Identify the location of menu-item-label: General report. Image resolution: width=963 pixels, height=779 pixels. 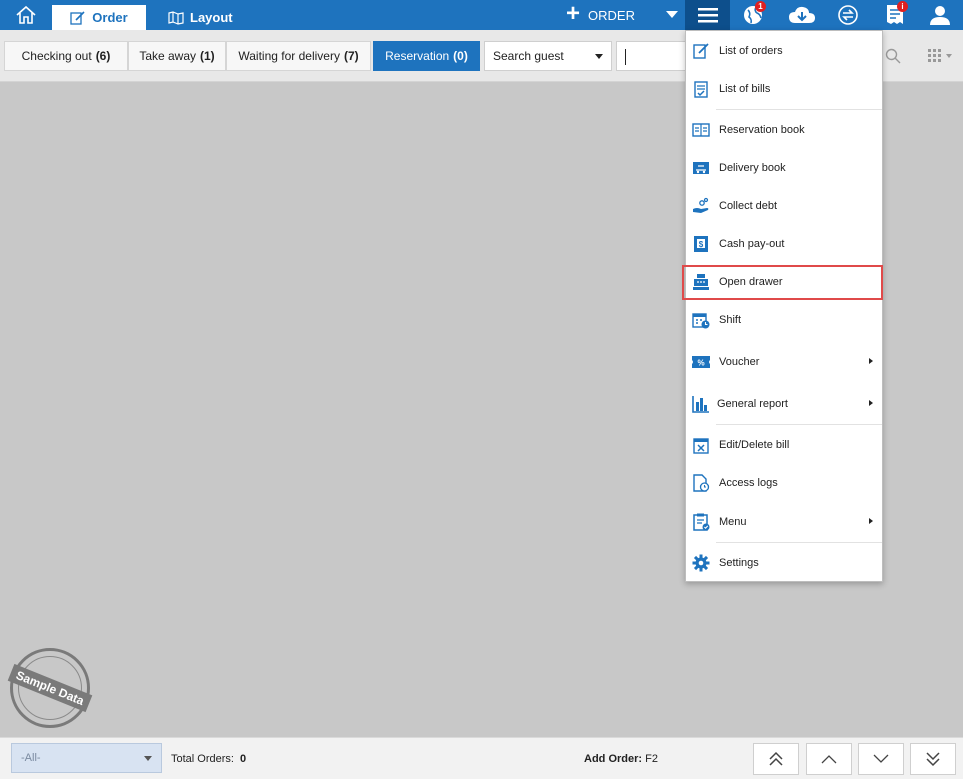
(752, 404).